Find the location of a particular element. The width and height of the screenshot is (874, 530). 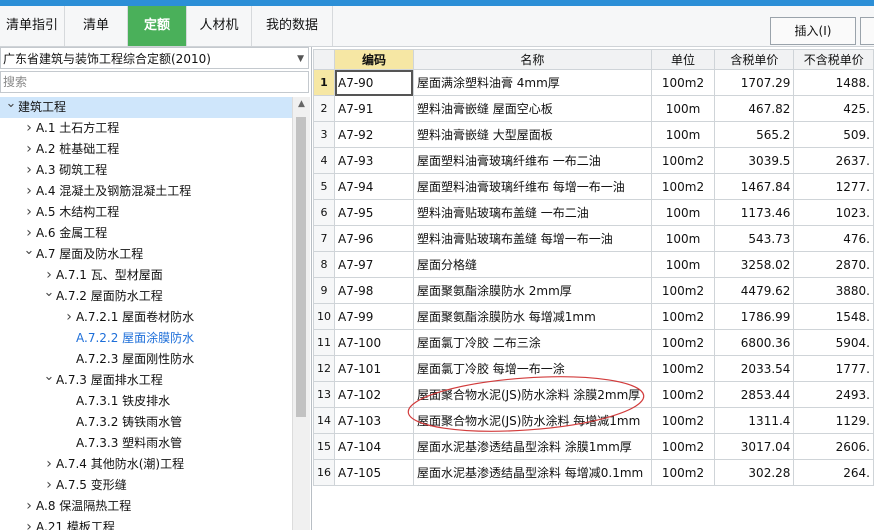

tree-node-label: A.1 土石方工程 is located at coordinates (78, 128).